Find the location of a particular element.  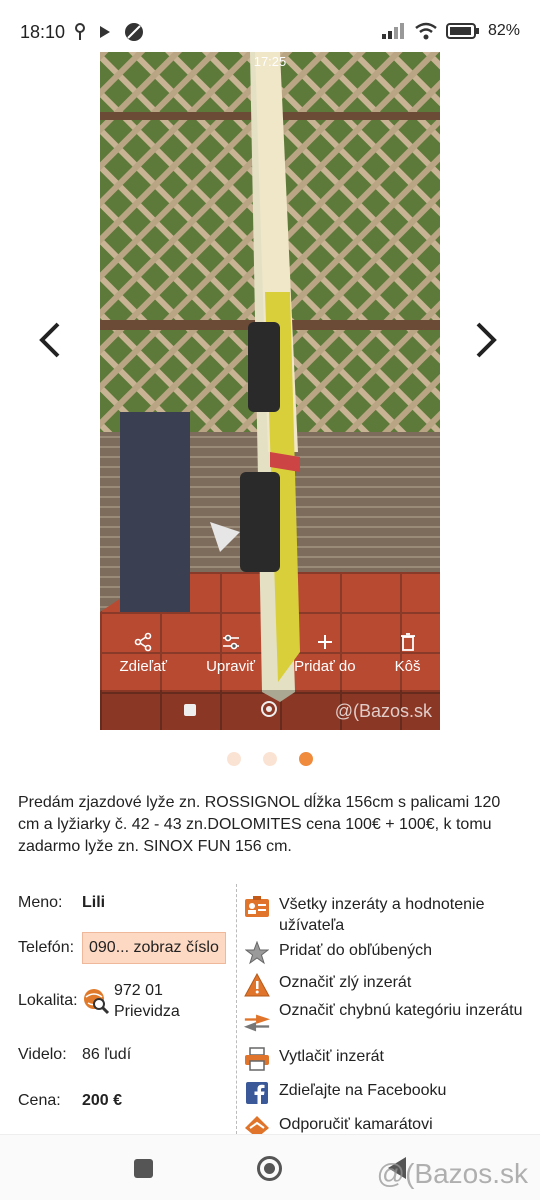

share-icon is located at coordinates (143, 642).